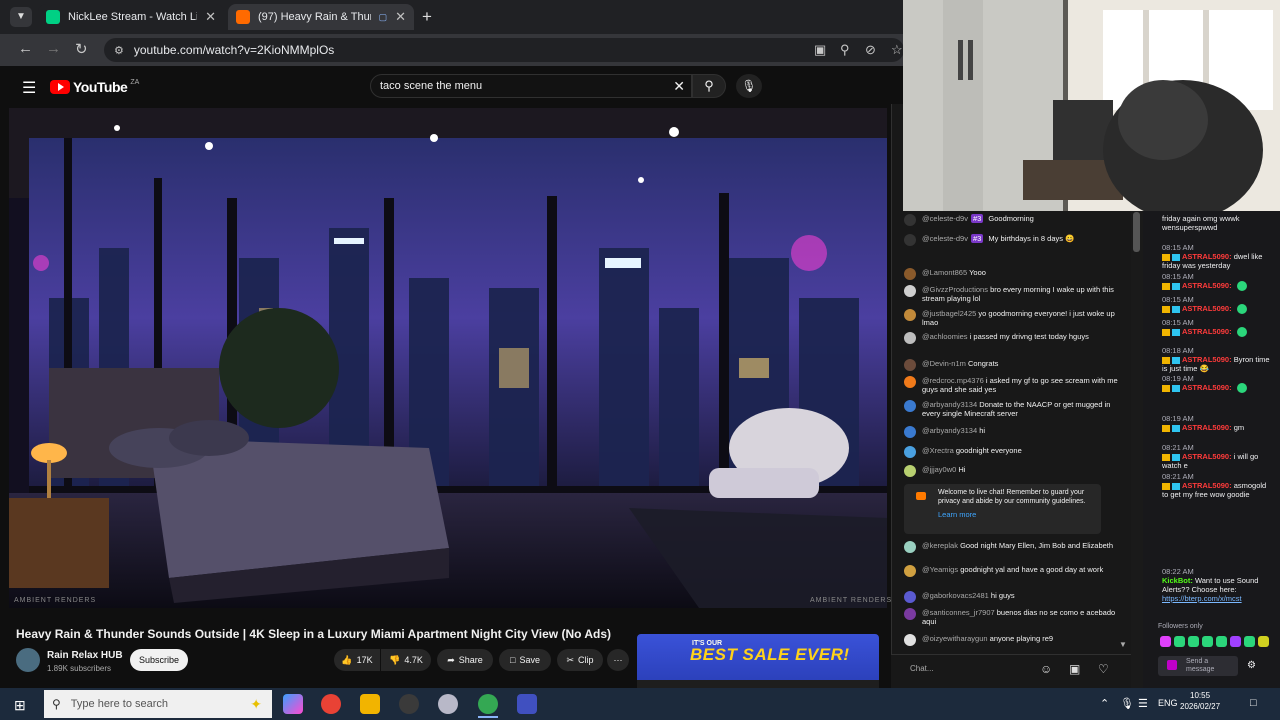 Image resolution: width=1280 pixels, height=720 pixels. What do you see at coordinates (709, 86) in the screenshot?
I see `search-icon: ⚲` at bounding box center [709, 86].